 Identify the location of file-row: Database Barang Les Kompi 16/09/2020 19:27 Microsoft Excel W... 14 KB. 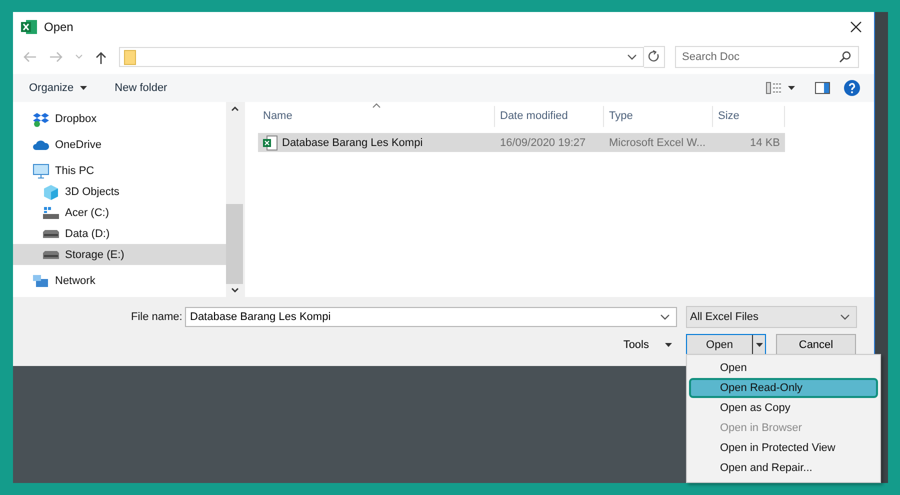
(521, 142).